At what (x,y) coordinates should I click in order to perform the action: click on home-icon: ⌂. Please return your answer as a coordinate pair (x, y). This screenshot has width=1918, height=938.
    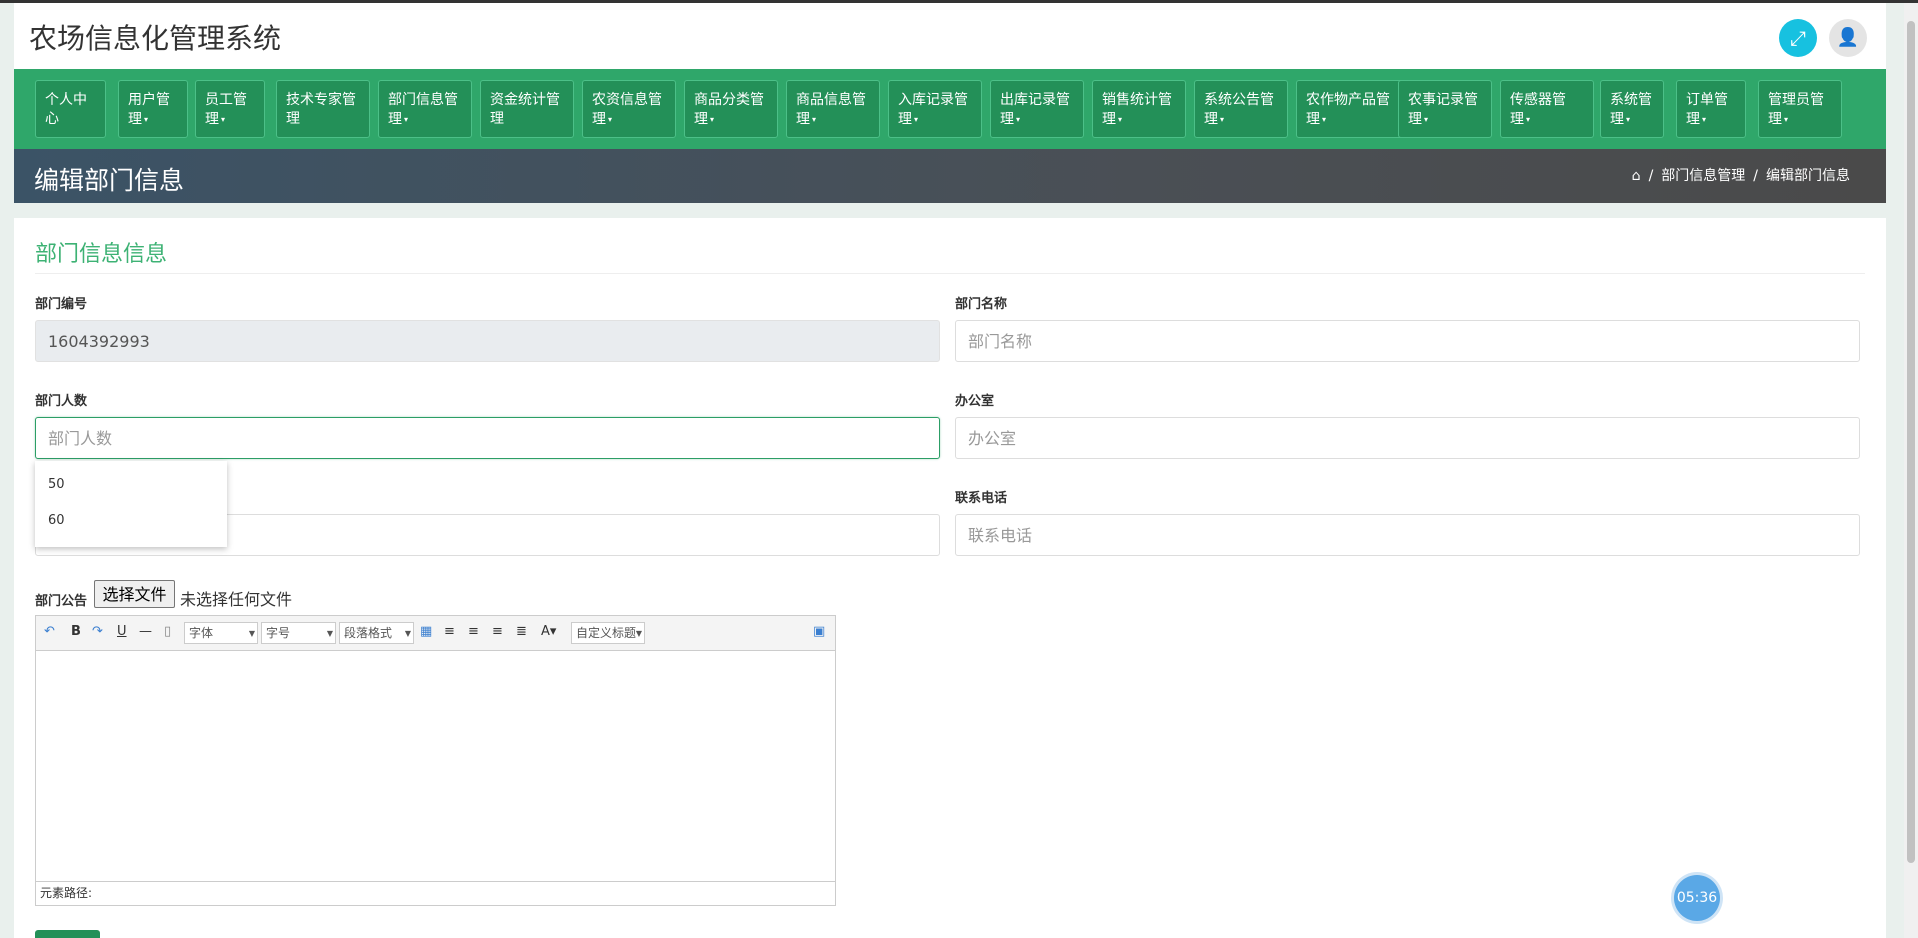
    Looking at the image, I should click on (1636, 176).